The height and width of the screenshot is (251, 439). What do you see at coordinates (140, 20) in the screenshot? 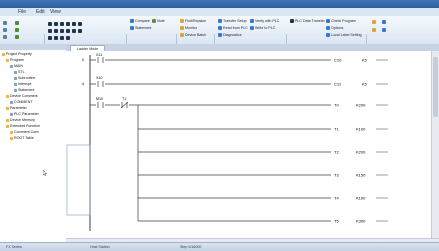
I see `compare-button: Compare` at bounding box center [140, 20].